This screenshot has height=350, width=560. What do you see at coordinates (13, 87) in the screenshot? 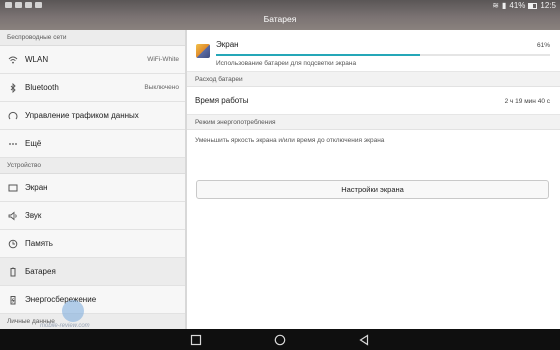
I see `bluetooth-icon` at bounding box center [13, 87].